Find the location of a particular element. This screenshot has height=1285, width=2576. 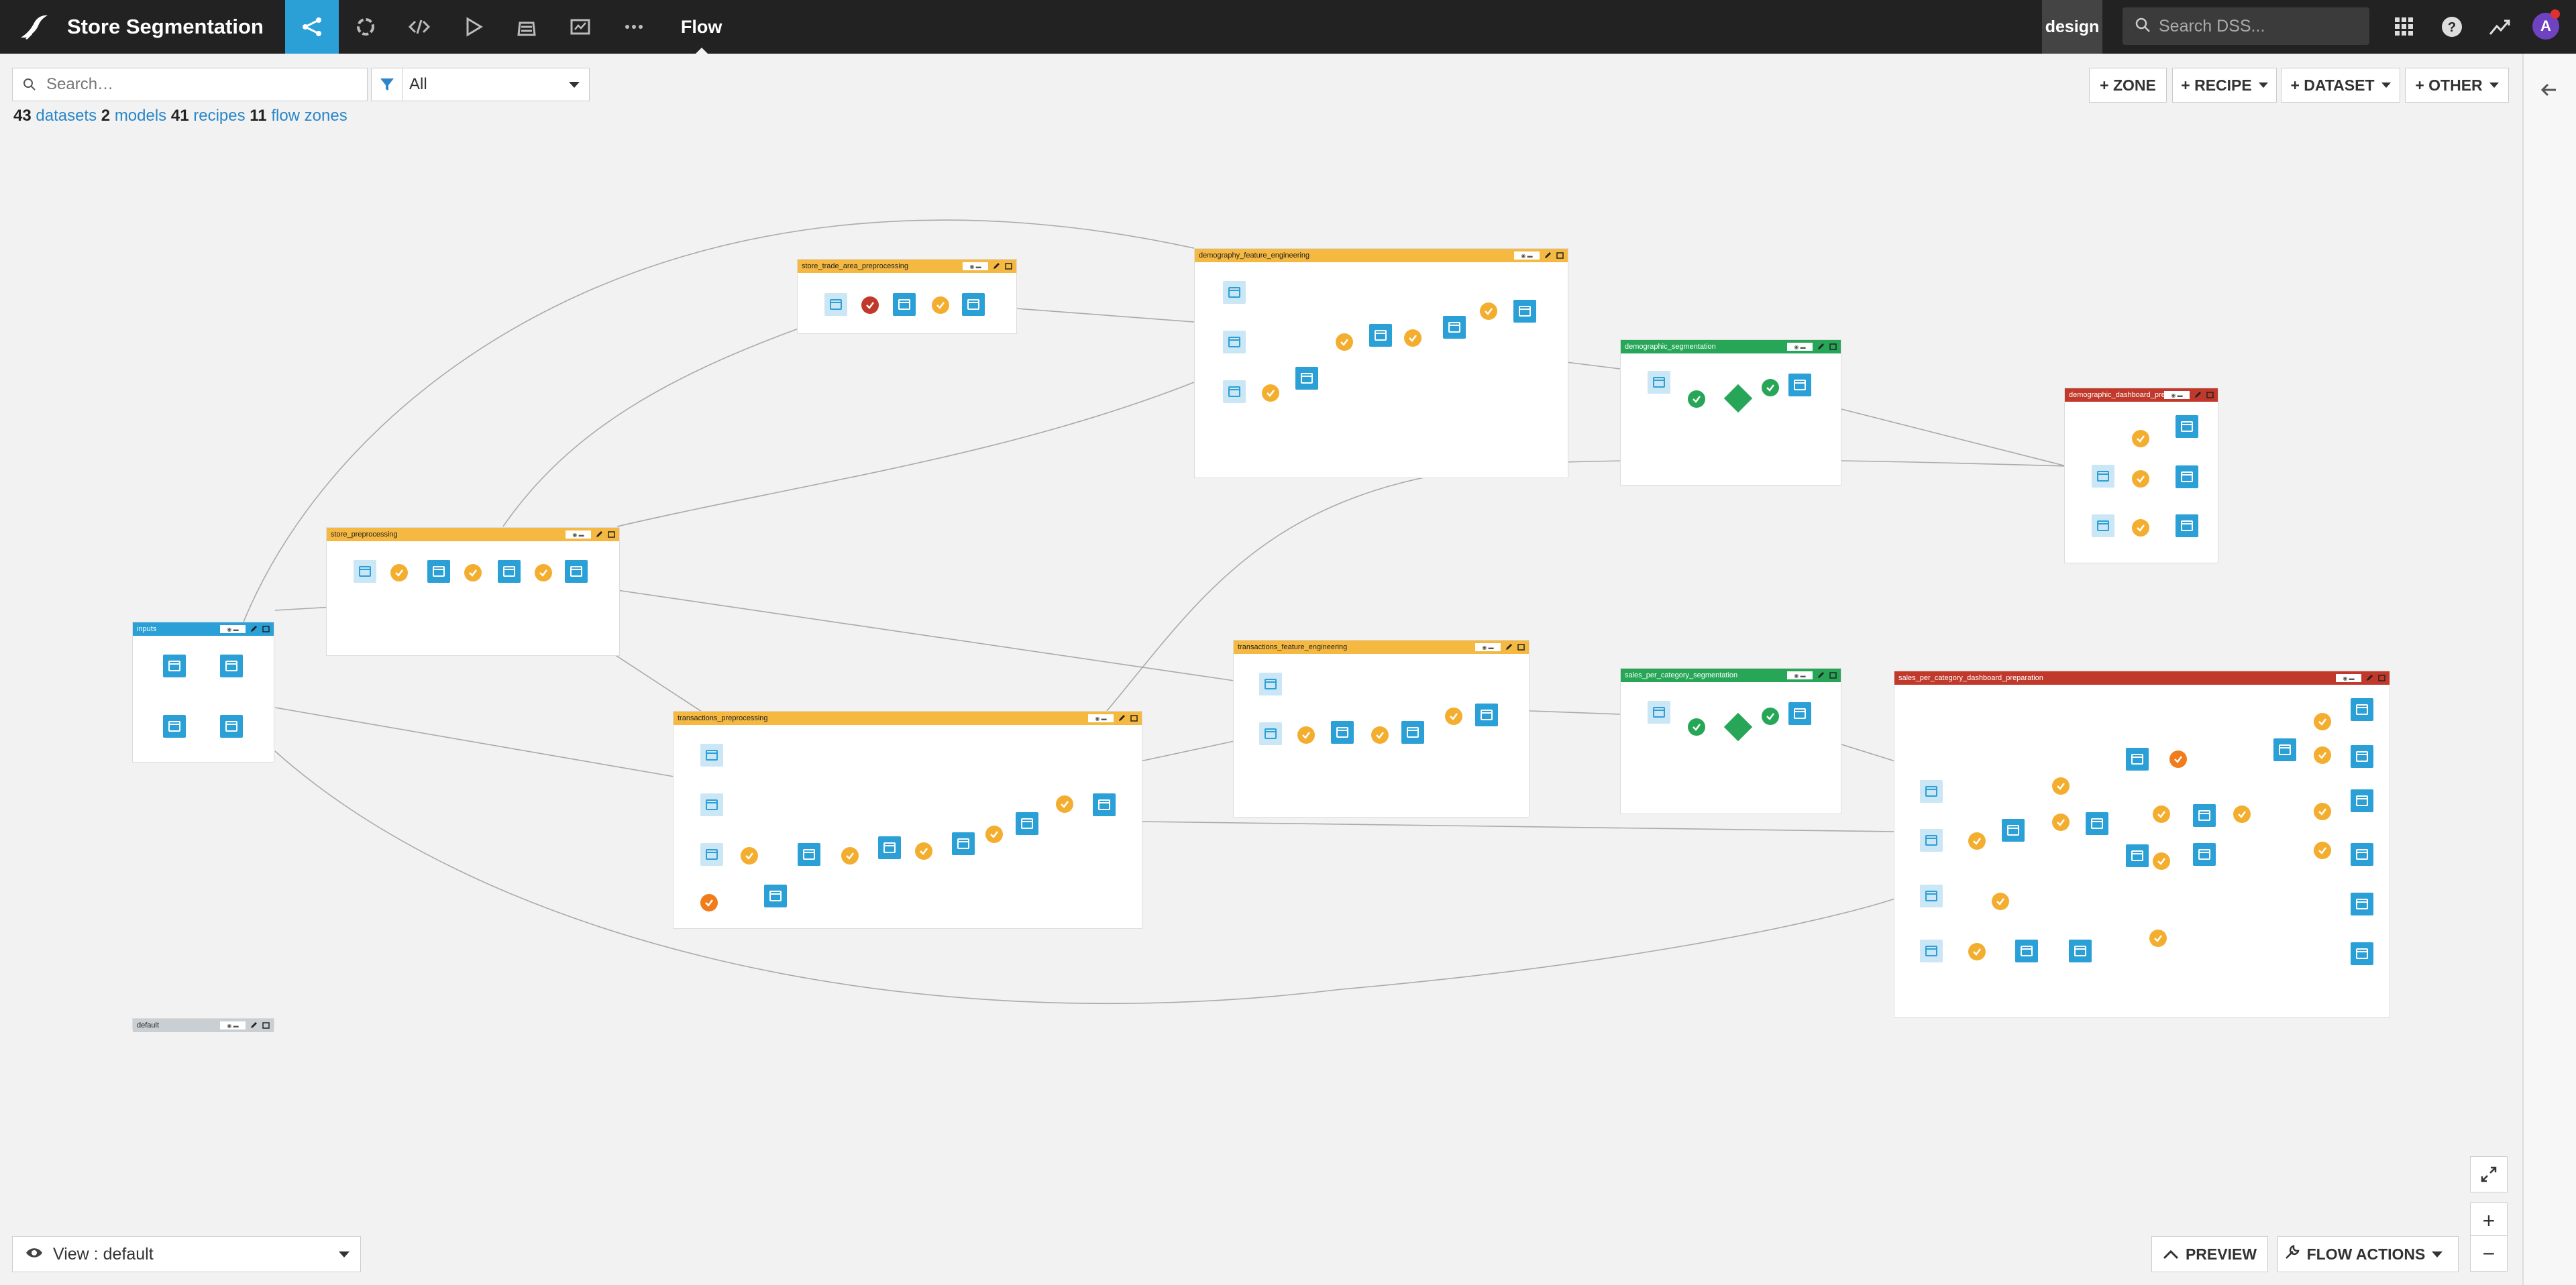

preview-button: PREVIEW is located at coordinates (2209, 1254).